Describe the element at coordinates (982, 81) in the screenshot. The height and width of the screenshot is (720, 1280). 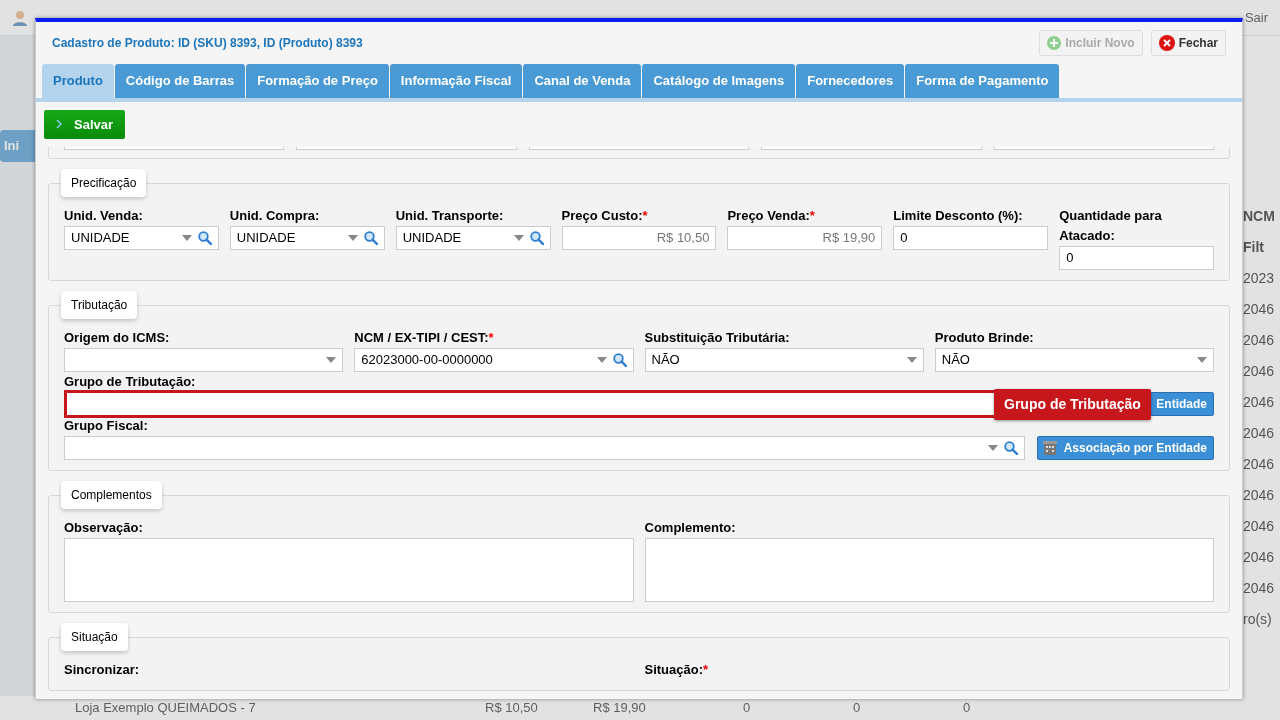
I see `tab: Forma de Pagamento` at that location.